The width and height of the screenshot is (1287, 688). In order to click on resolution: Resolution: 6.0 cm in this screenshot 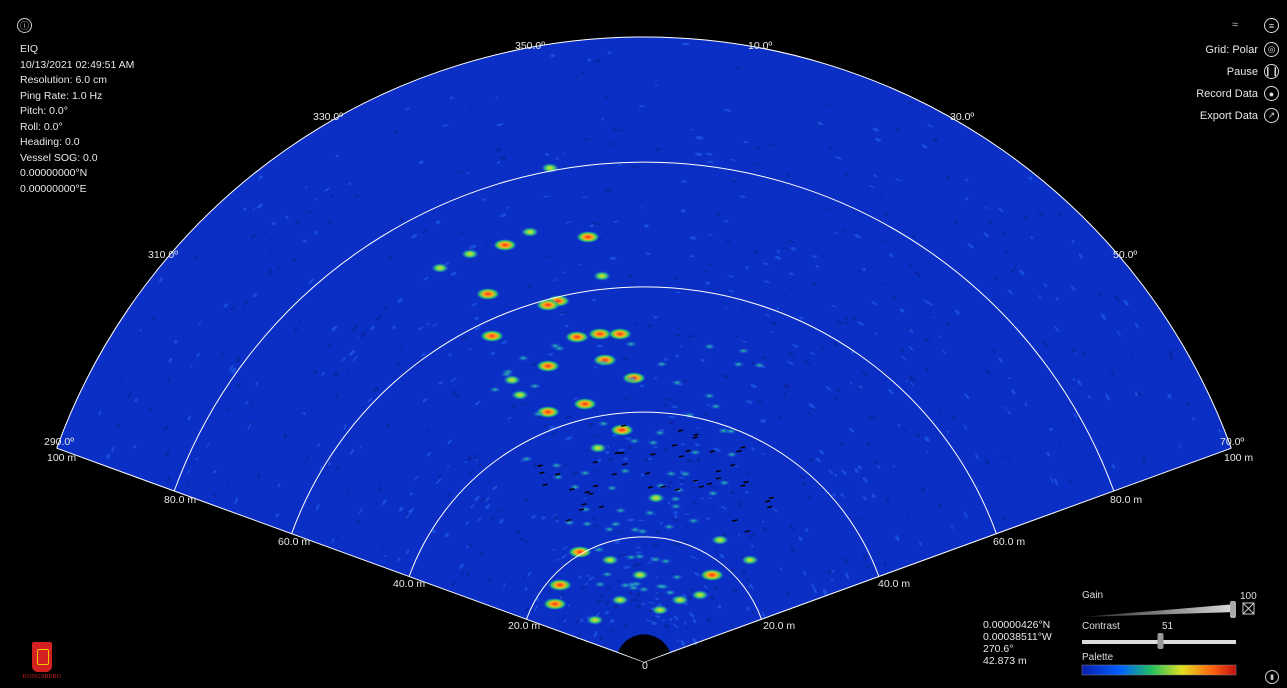, I will do `click(63, 80)`.